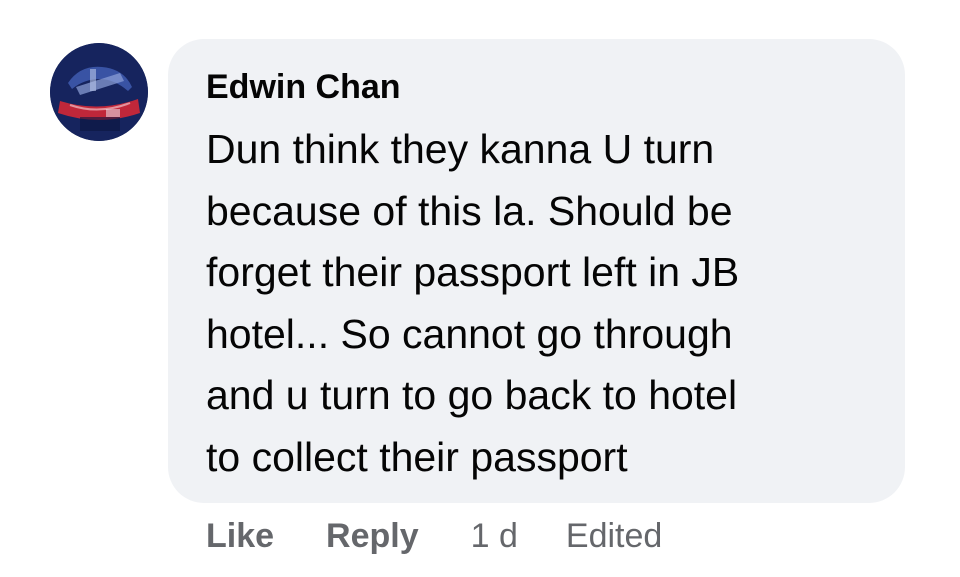  What do you see at coordinates (472, 395) in the screenshot?
I see `comment-line: and u turn to go back to hotel` at bounding box center [472, 395].